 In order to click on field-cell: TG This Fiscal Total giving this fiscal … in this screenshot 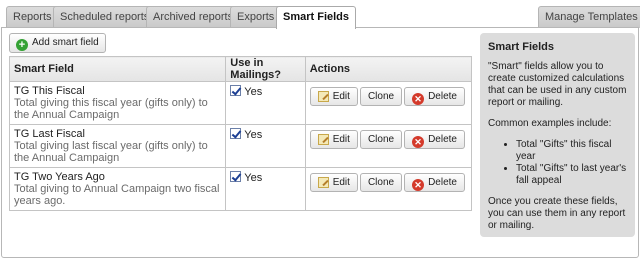, I will do `click(117, 103)`.